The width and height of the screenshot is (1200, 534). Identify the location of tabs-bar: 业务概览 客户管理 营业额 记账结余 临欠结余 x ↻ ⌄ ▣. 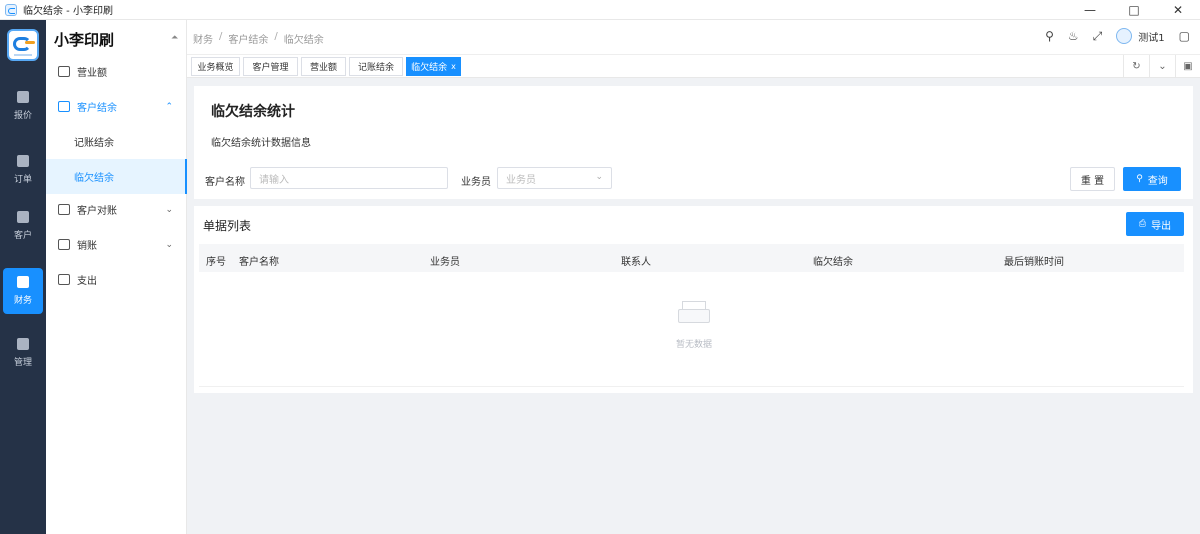
(693, 66).